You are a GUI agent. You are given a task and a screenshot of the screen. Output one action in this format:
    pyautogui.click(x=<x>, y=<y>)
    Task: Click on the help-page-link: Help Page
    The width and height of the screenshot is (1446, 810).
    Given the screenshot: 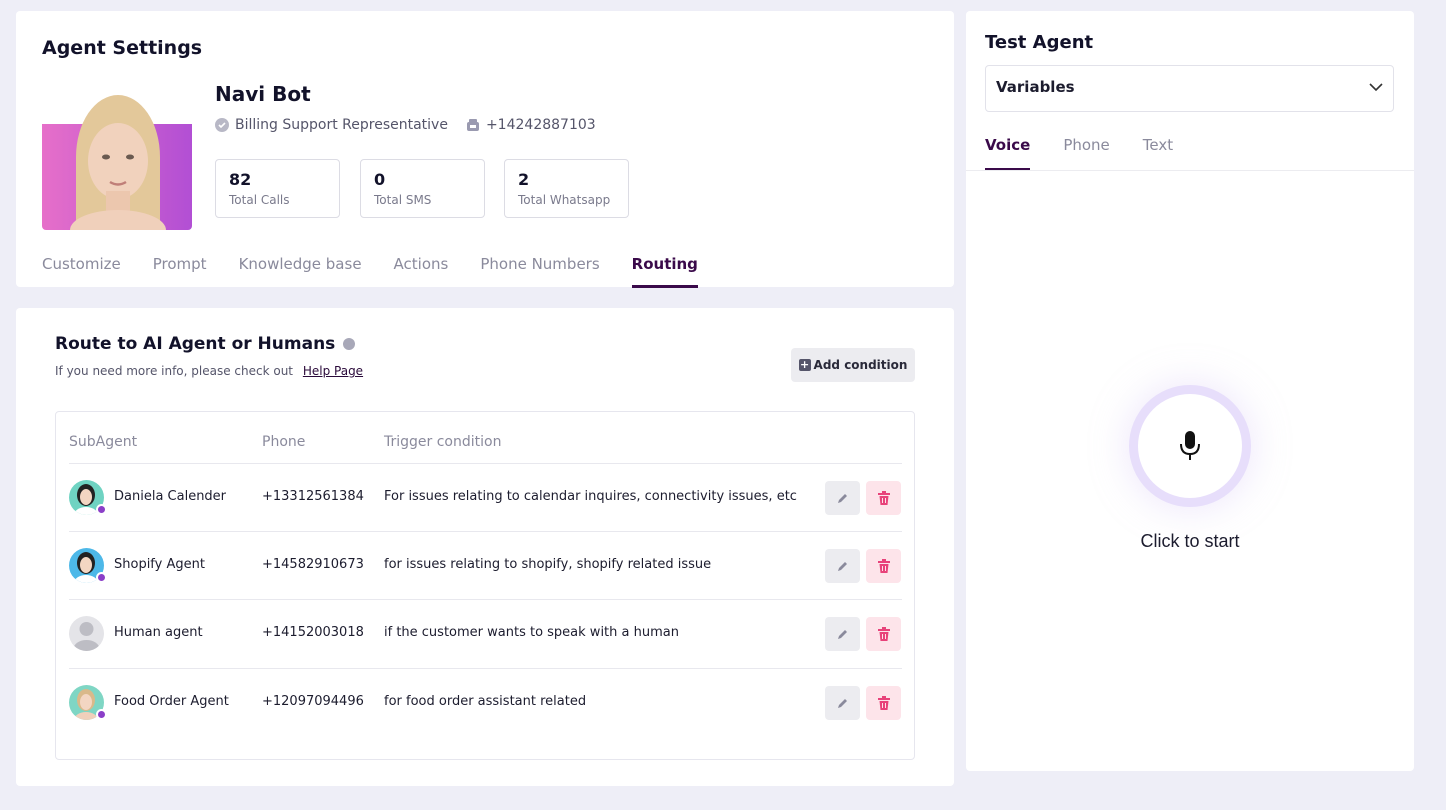 What is the action you would take?
    pyautogui.click(x=333, y=371)
    